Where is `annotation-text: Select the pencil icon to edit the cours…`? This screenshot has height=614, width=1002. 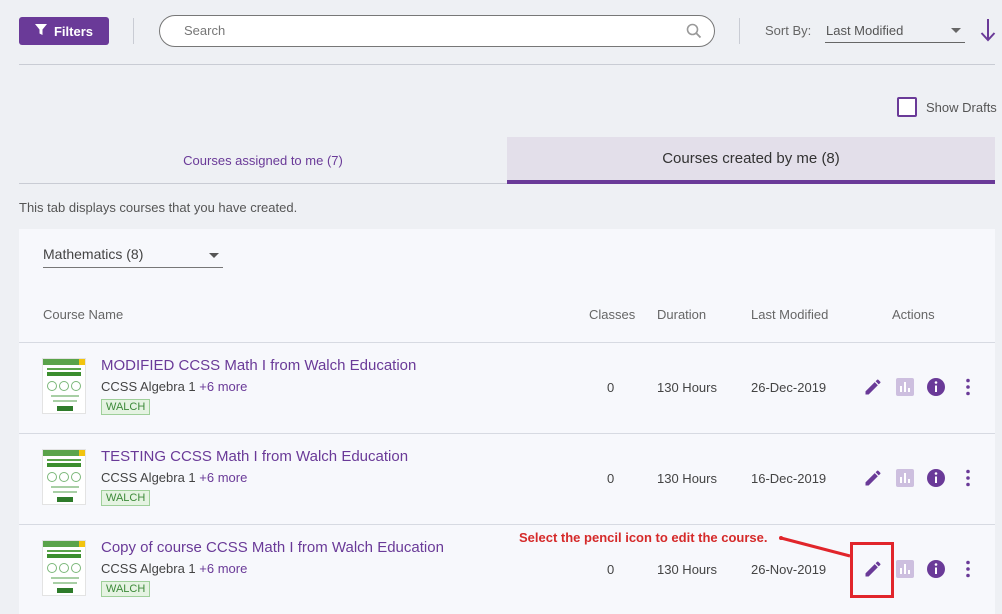
annotation-text: Select the pencil icon to edit the cours… is located at coordinates (643, 537).